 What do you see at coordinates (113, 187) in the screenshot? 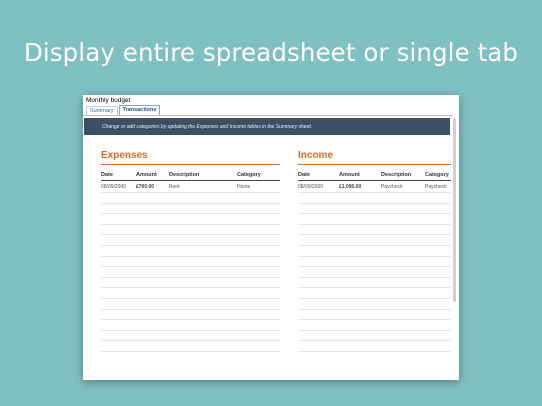
I see `expenses-row-1-date: 08/09/2000` at bounding box center [113, 187].